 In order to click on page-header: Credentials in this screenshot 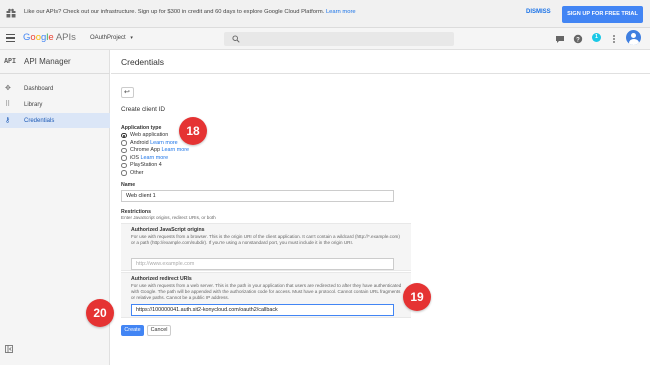, I will do `click(380, 62)`.